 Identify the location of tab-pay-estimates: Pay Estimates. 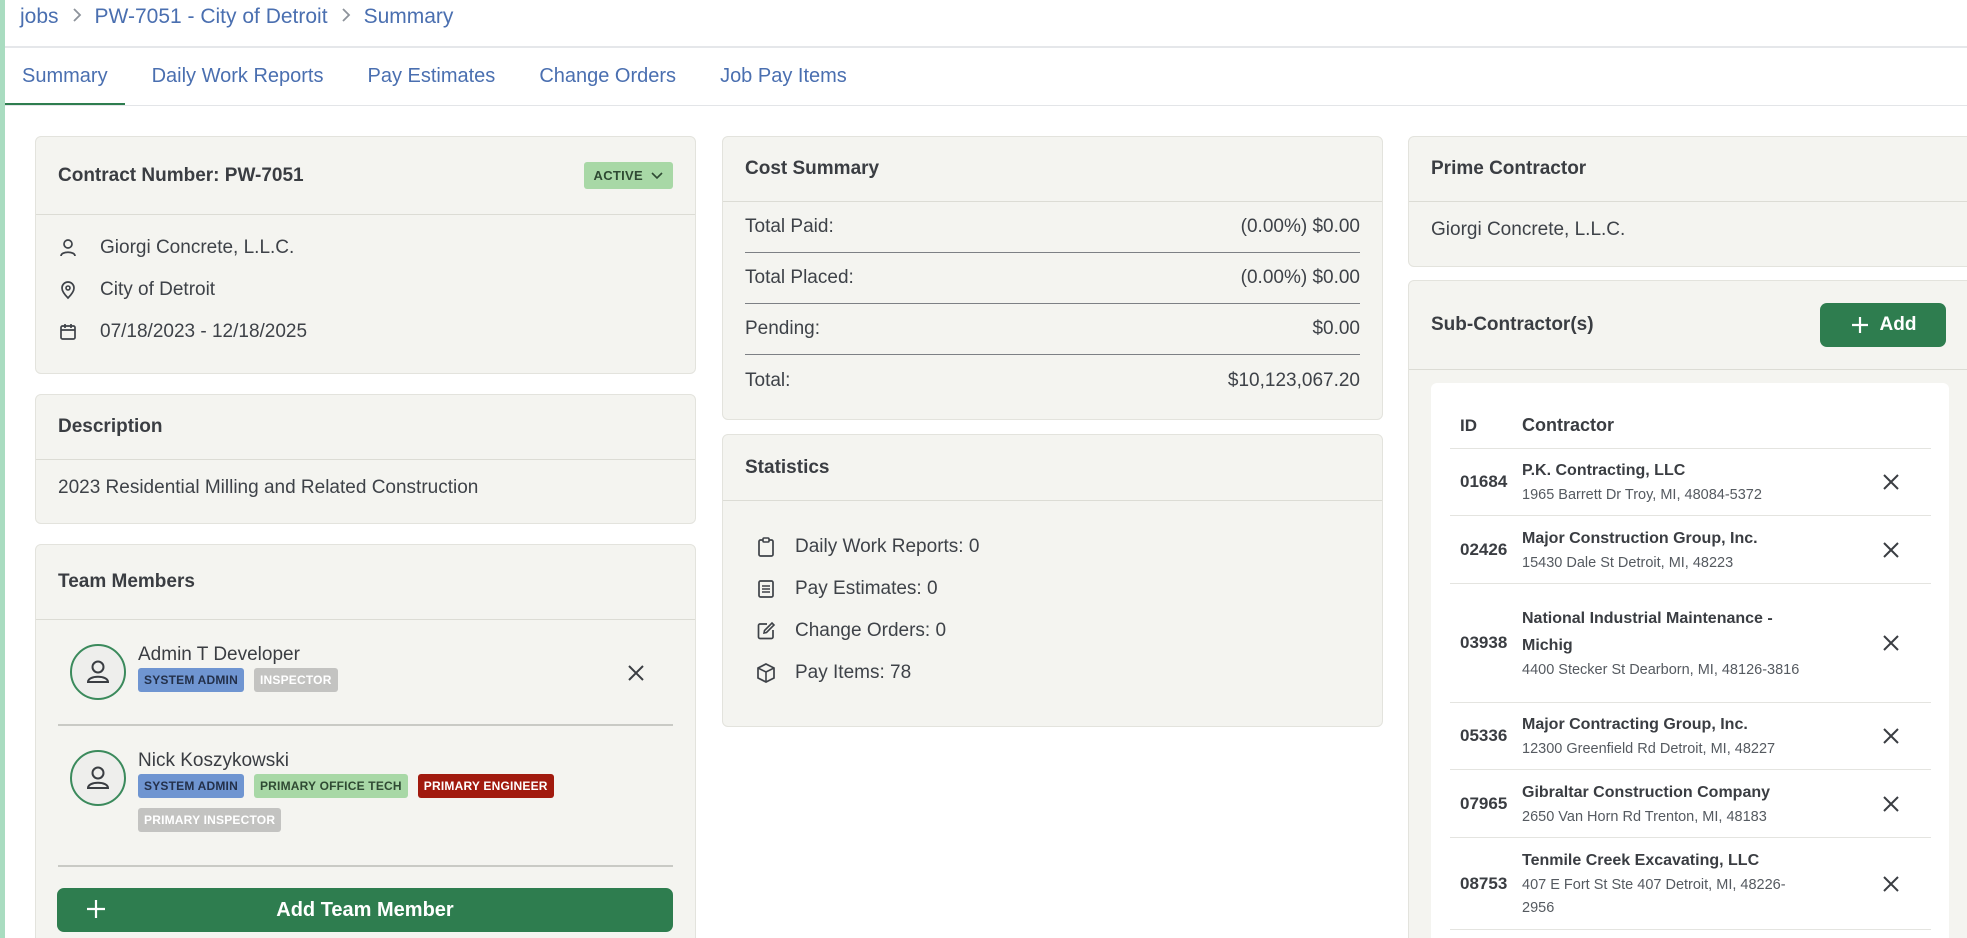
(431, 76).